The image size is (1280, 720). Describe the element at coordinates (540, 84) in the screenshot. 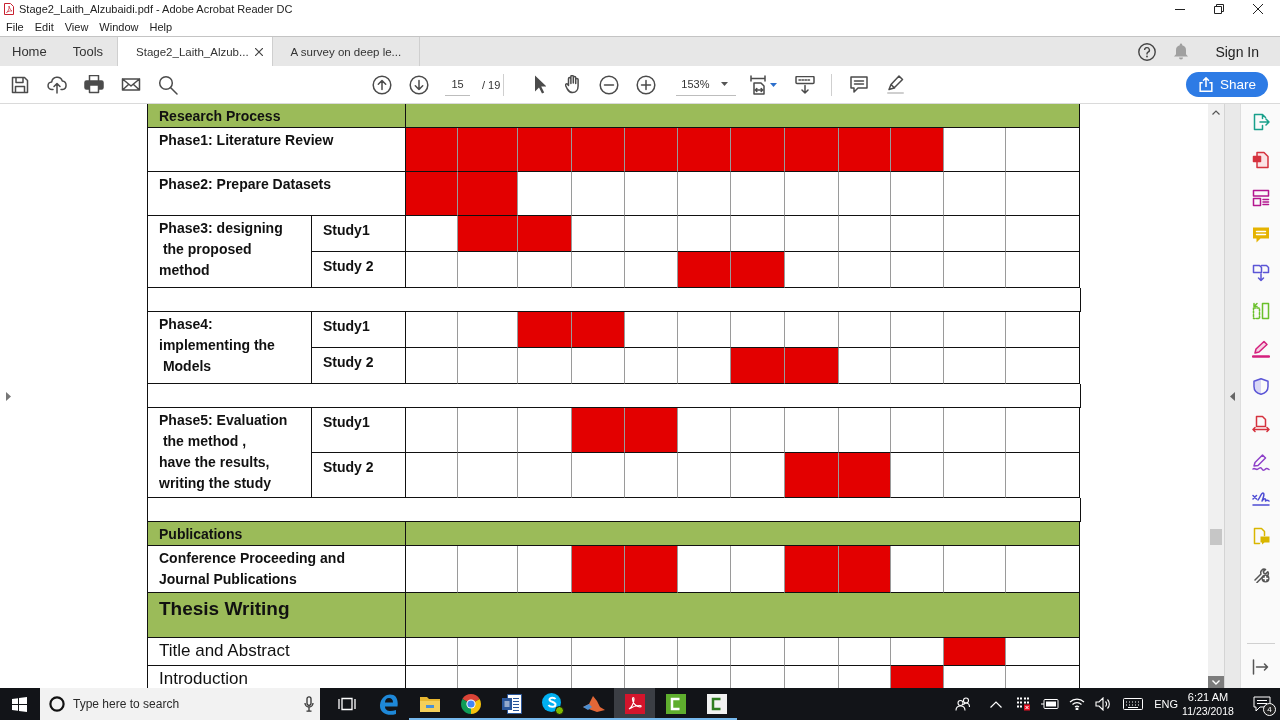

I see `pointer-icon` at that location.